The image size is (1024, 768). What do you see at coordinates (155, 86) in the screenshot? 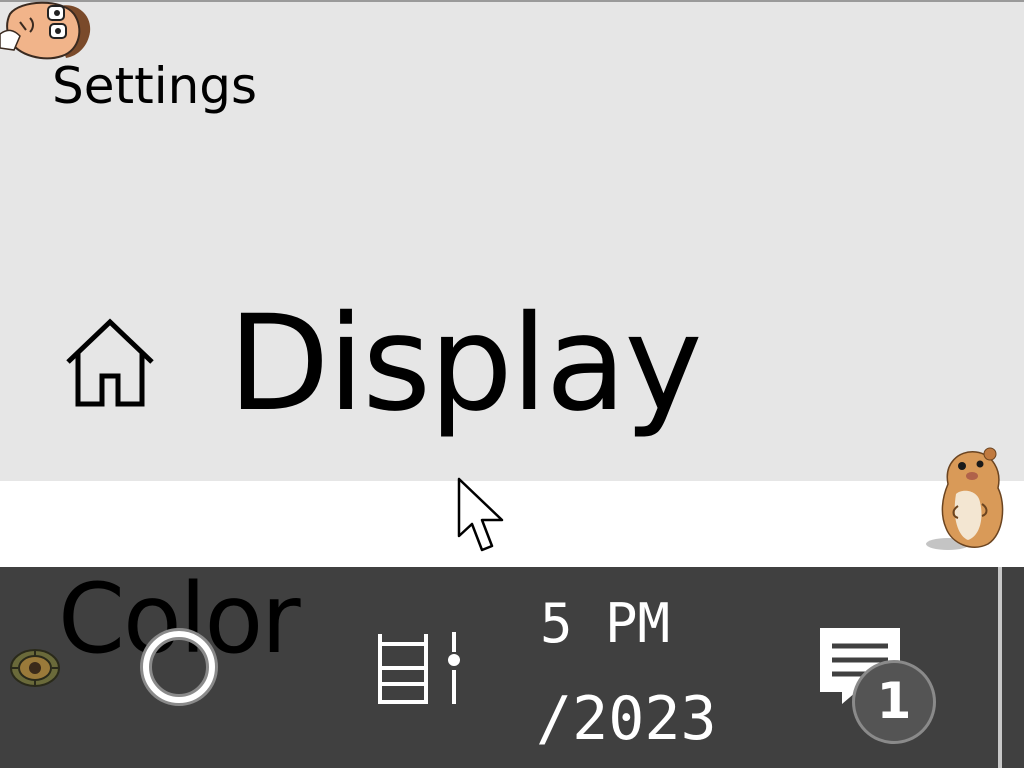
I see `window-title: Settings` at bounding box center [155, 86].